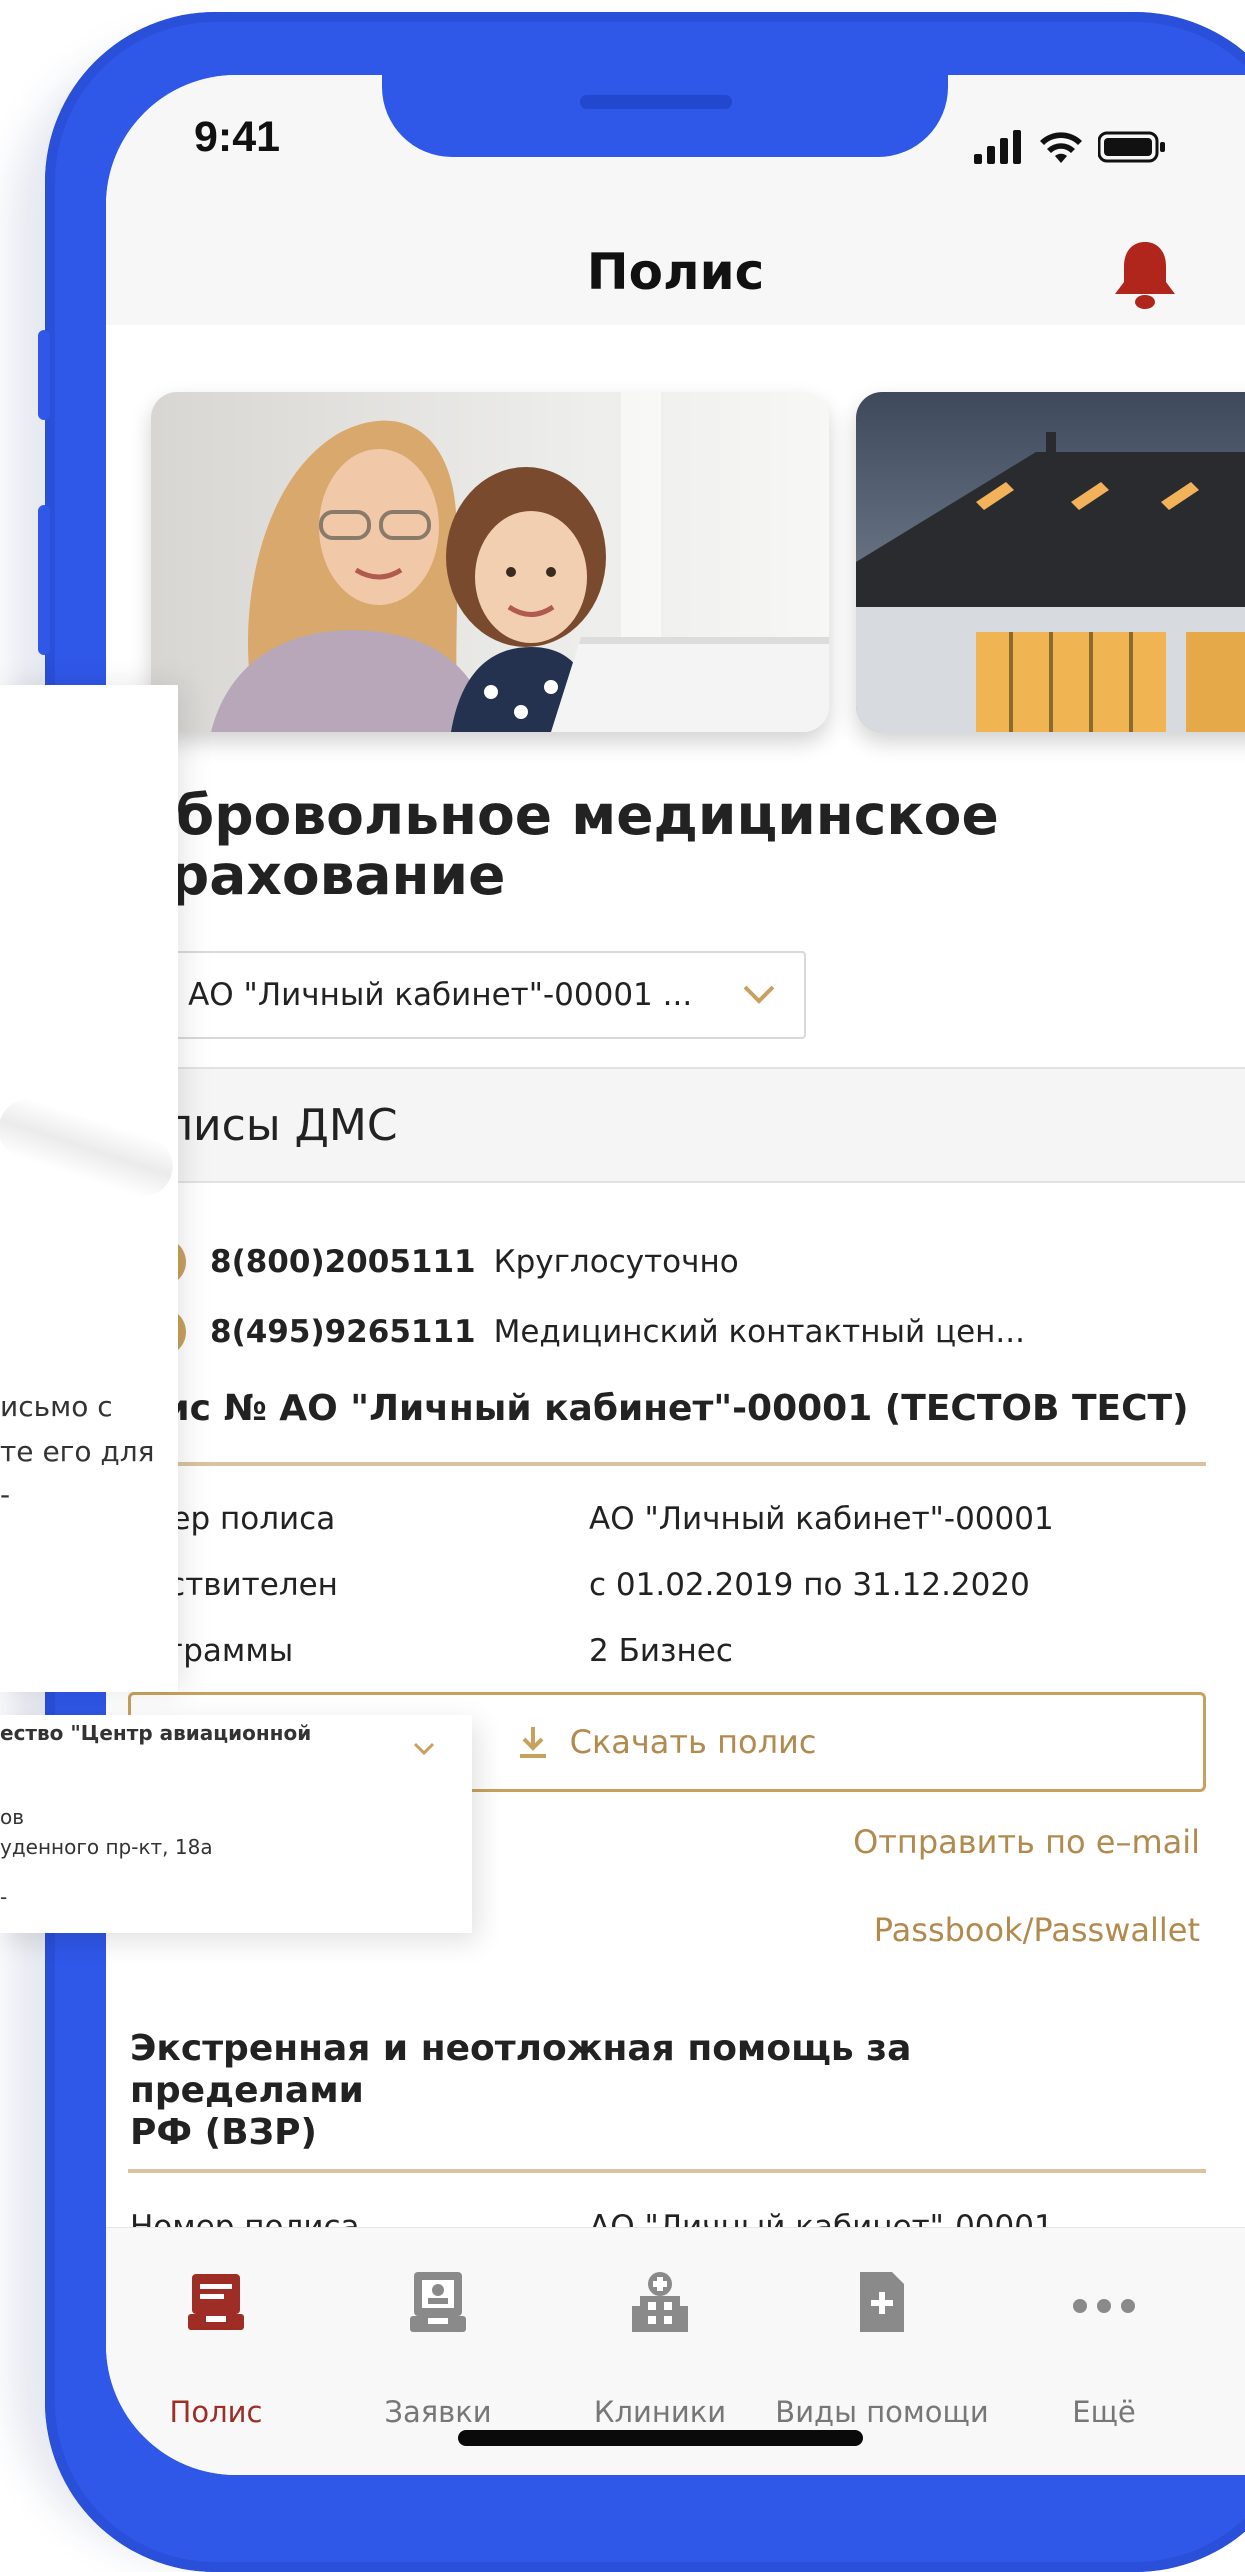 The image size is (1245, 2572). I want to click on notch, so click(665, 116).